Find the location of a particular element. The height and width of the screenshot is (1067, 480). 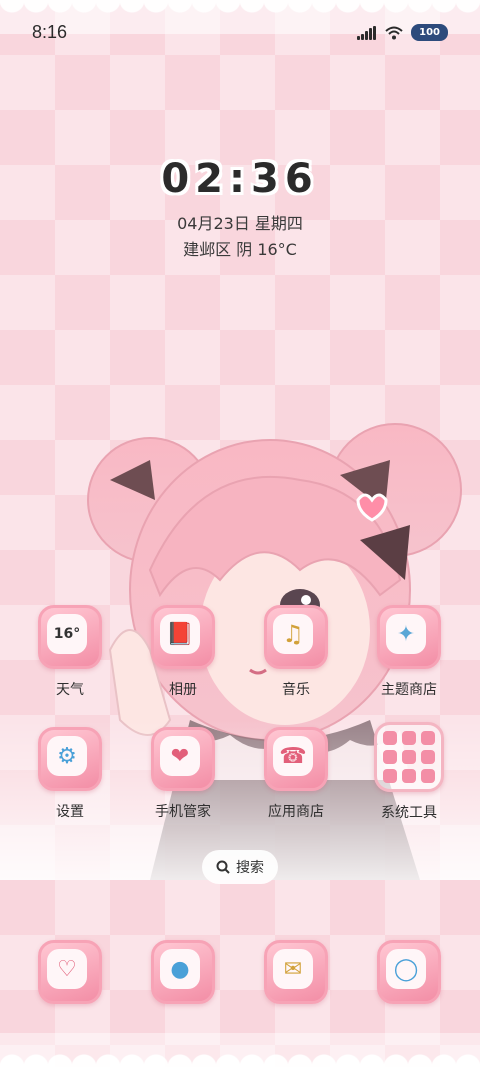

clock-date: 04月23日 星期四 is located at coordinates (240, 223).